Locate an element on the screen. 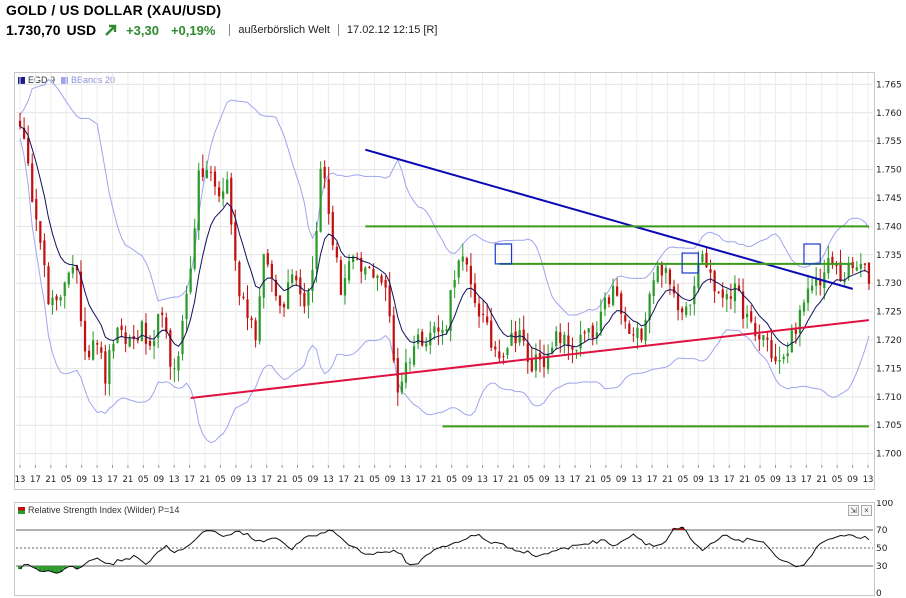 This screenshot has width=906, height=598. y-tick-label: 1.760 is located at coordinates (889, 114).